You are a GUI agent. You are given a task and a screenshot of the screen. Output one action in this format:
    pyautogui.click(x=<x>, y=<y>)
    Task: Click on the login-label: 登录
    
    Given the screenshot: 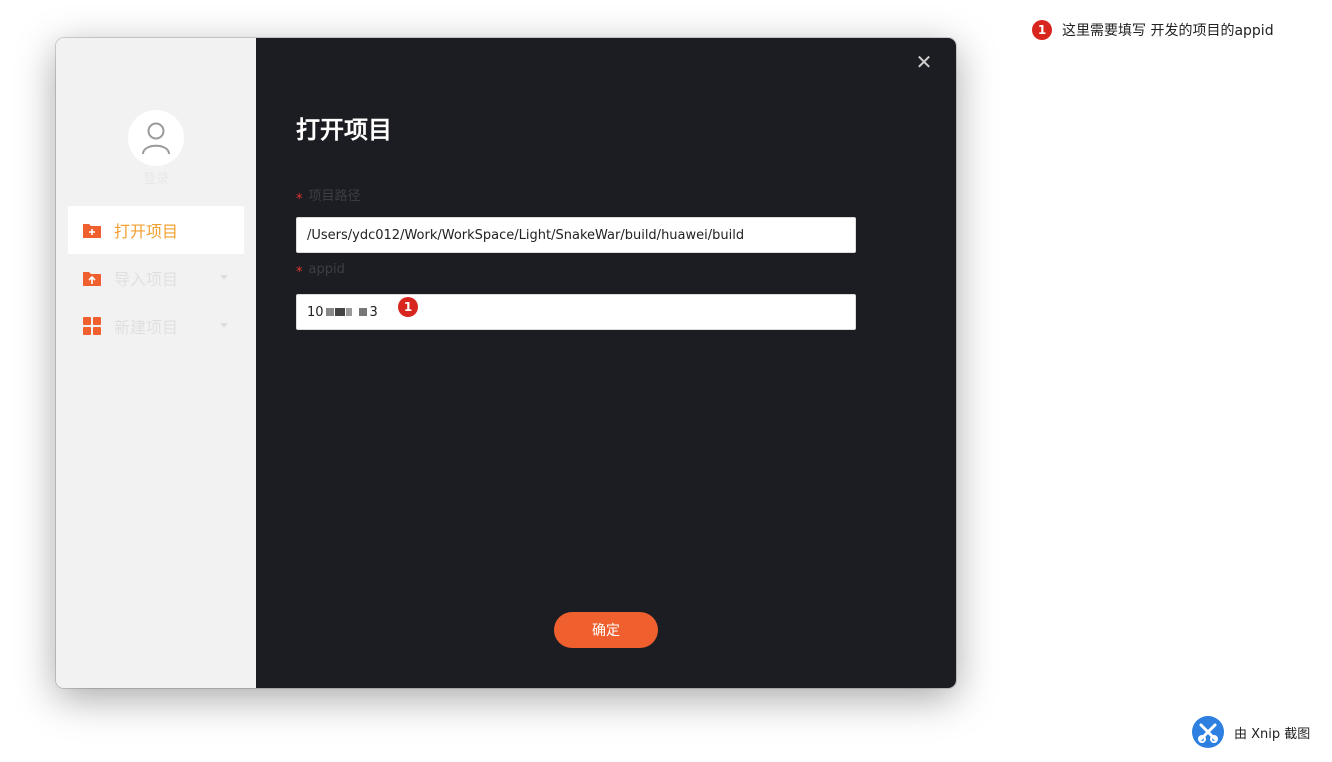 What is the action you would take?
    pyautogui.click(x=156, y=177)
    